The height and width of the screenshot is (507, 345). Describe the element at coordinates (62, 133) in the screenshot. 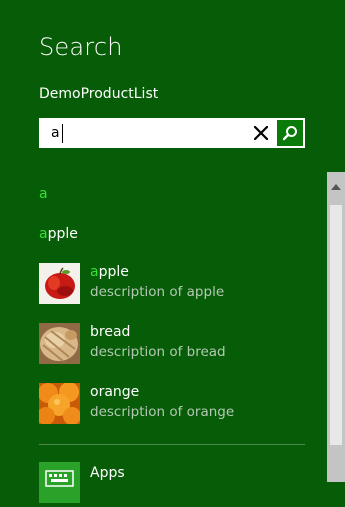

I see `text-caret` at that location.